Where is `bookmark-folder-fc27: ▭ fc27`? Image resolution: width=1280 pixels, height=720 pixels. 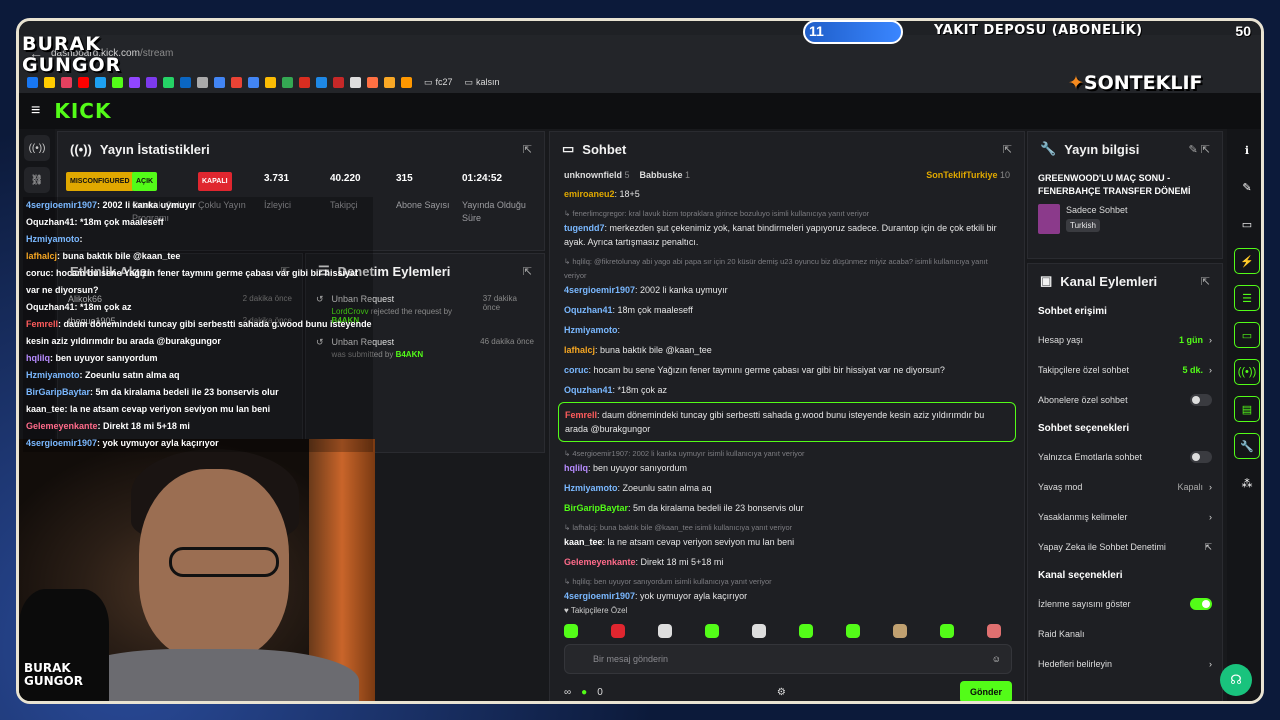
bookmark-folder-fc27: ▭ fc27 is located at coordinates (438, 82).